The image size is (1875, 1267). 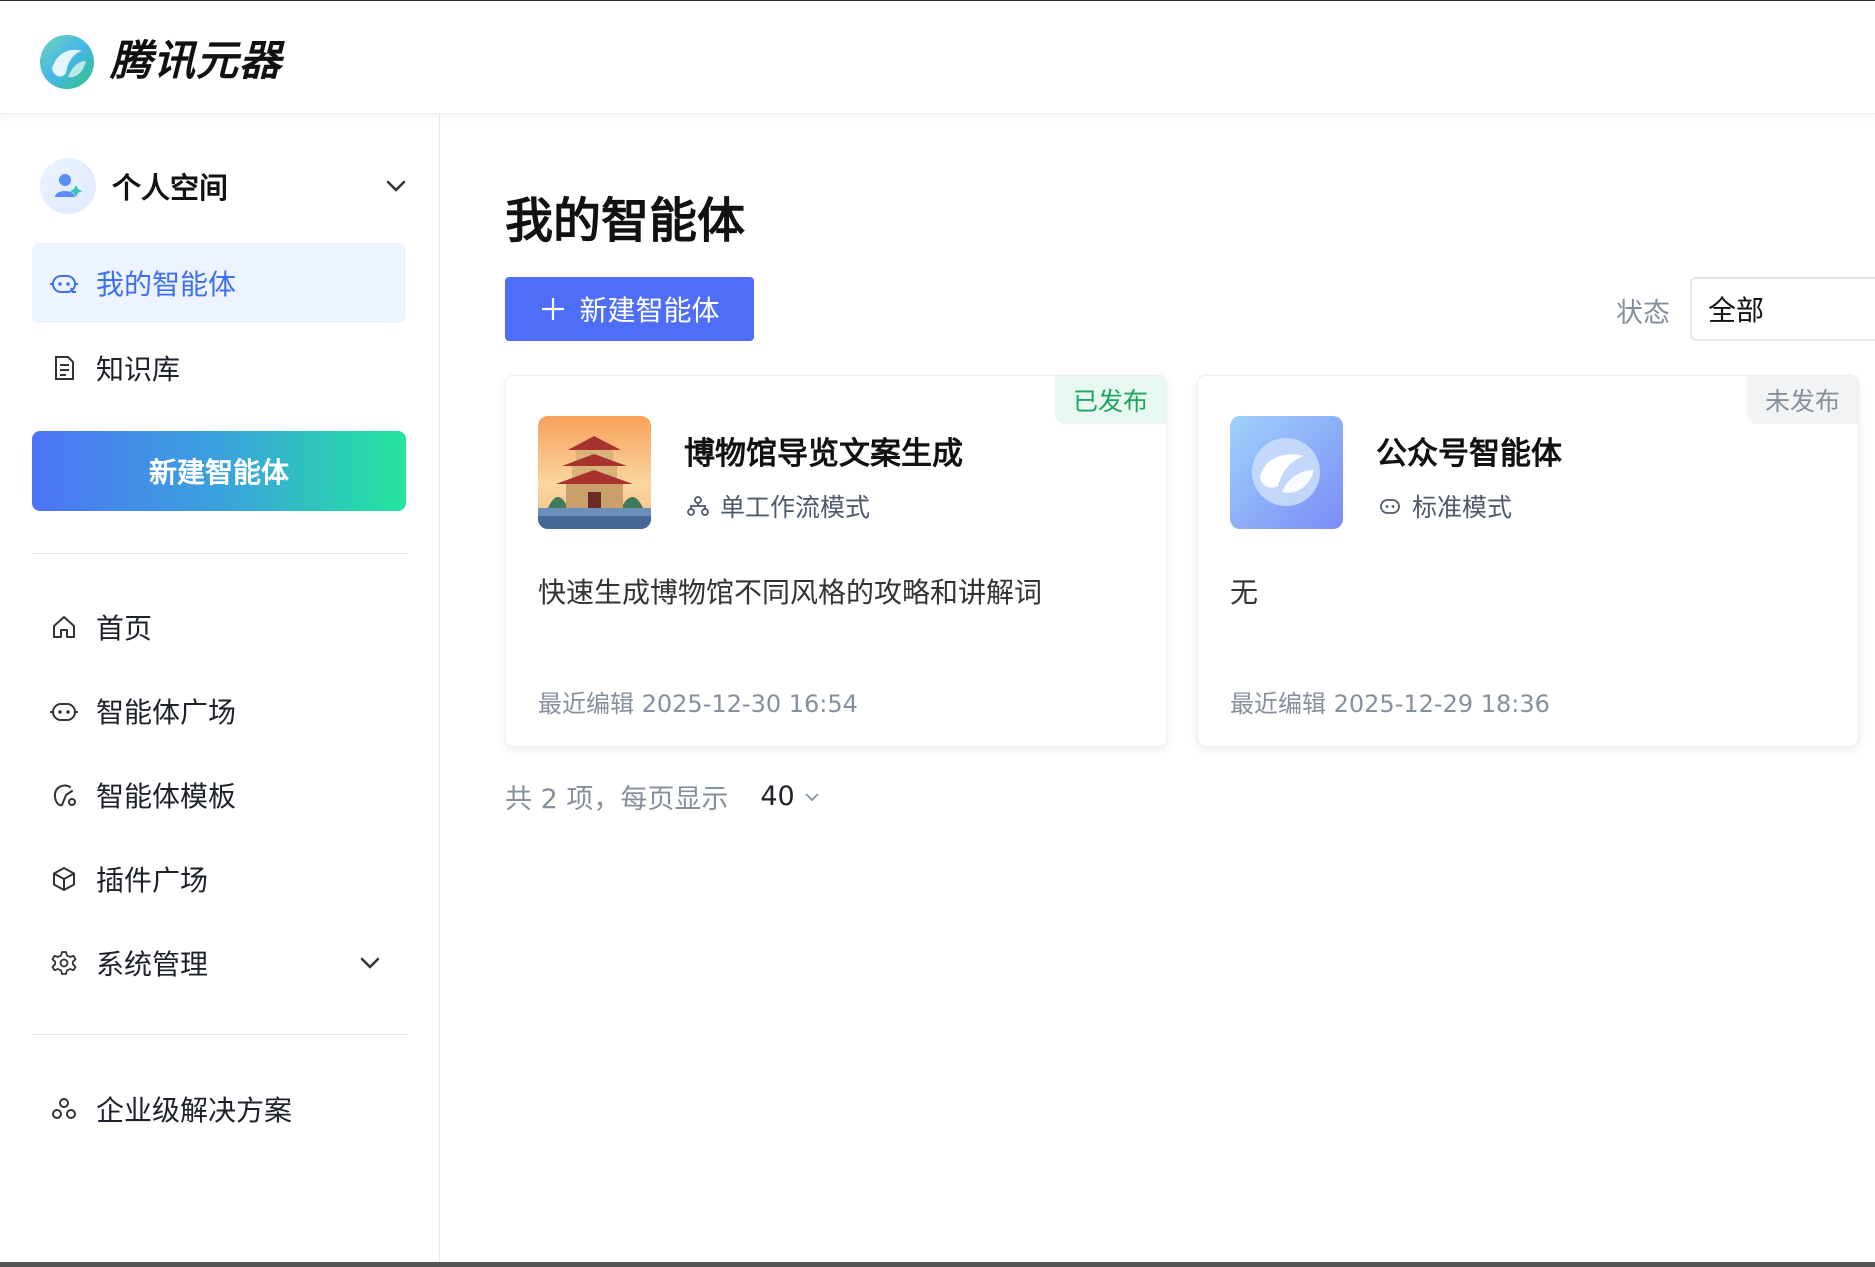 What do you see at coordinates (1469, 454) in the screenshot?
I see `agent-name: 公众号智能体` at bounding box center [1469, 454].